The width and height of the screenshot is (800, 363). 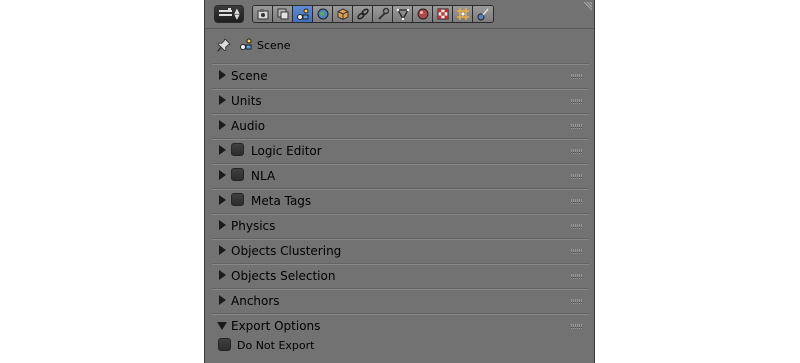 I want to click on tab-object, so click(x=343, y=14).